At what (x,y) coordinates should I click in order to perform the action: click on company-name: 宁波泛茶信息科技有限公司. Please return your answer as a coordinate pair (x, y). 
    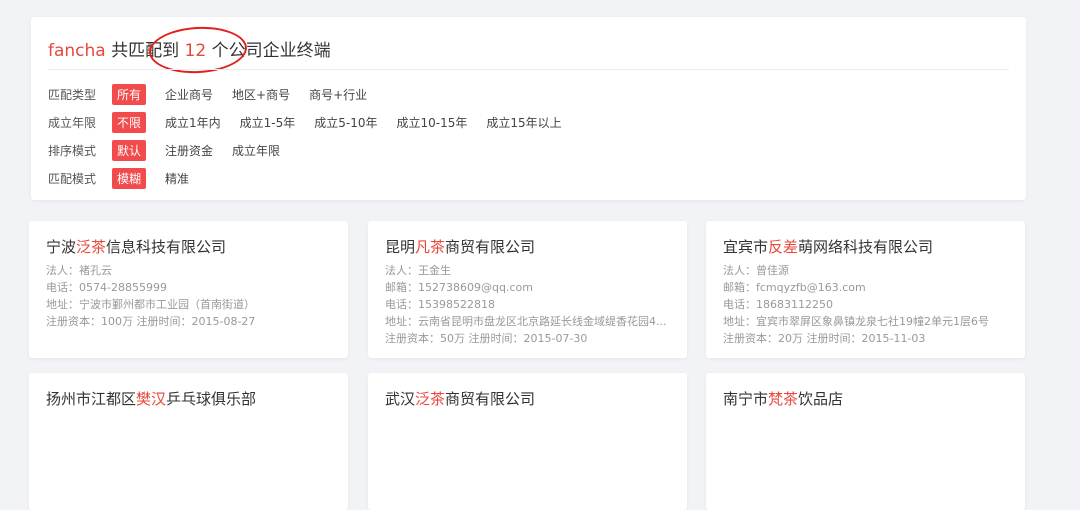
    Looking at the image, I should click on (136, 246).